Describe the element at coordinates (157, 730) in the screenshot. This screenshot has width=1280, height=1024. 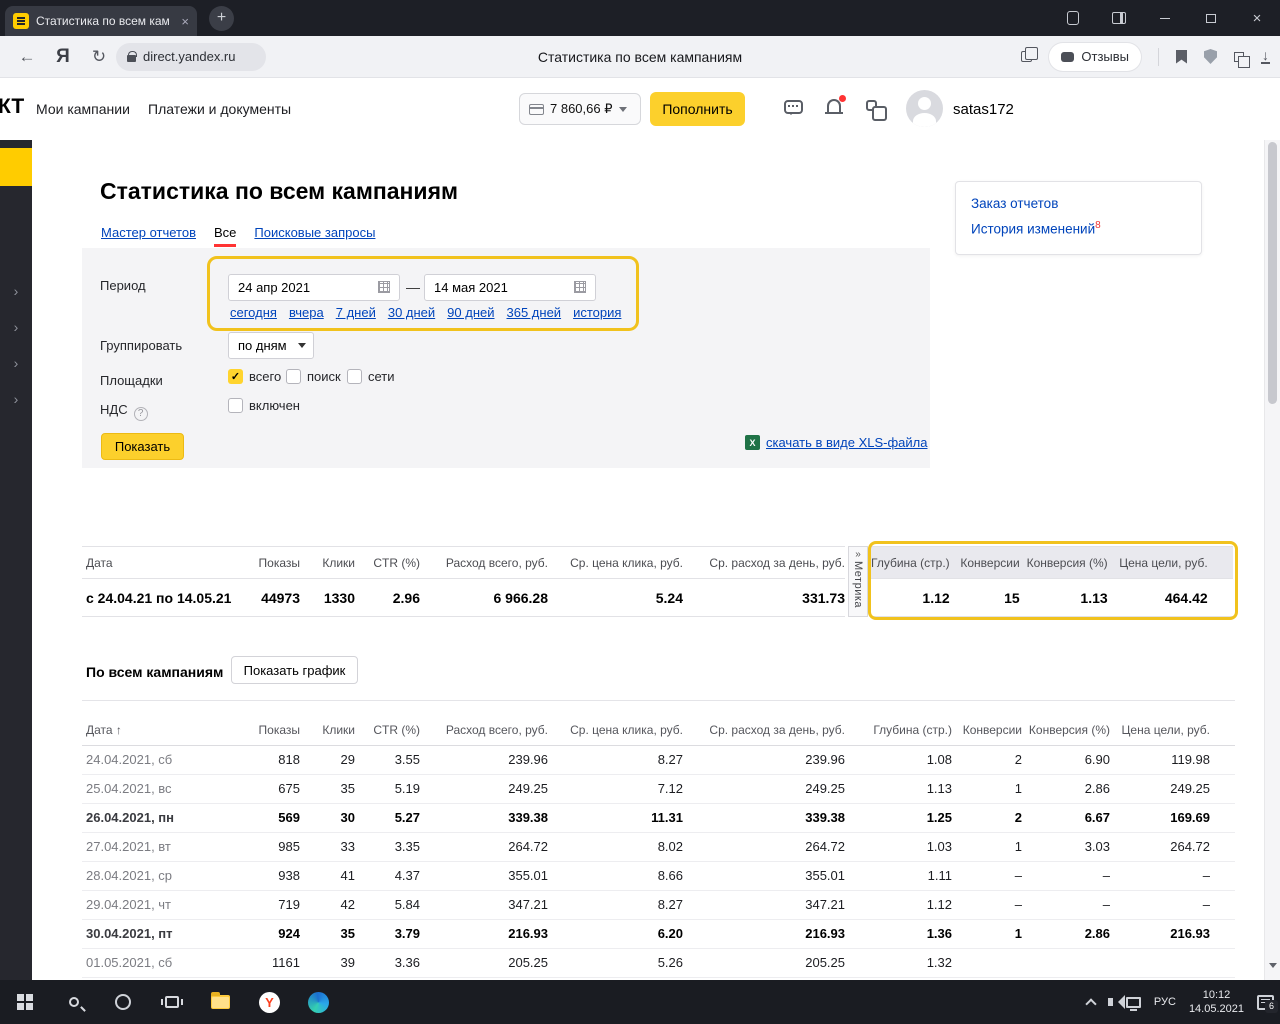
I see `col-header-date-sort: Дата ↑` at that location.